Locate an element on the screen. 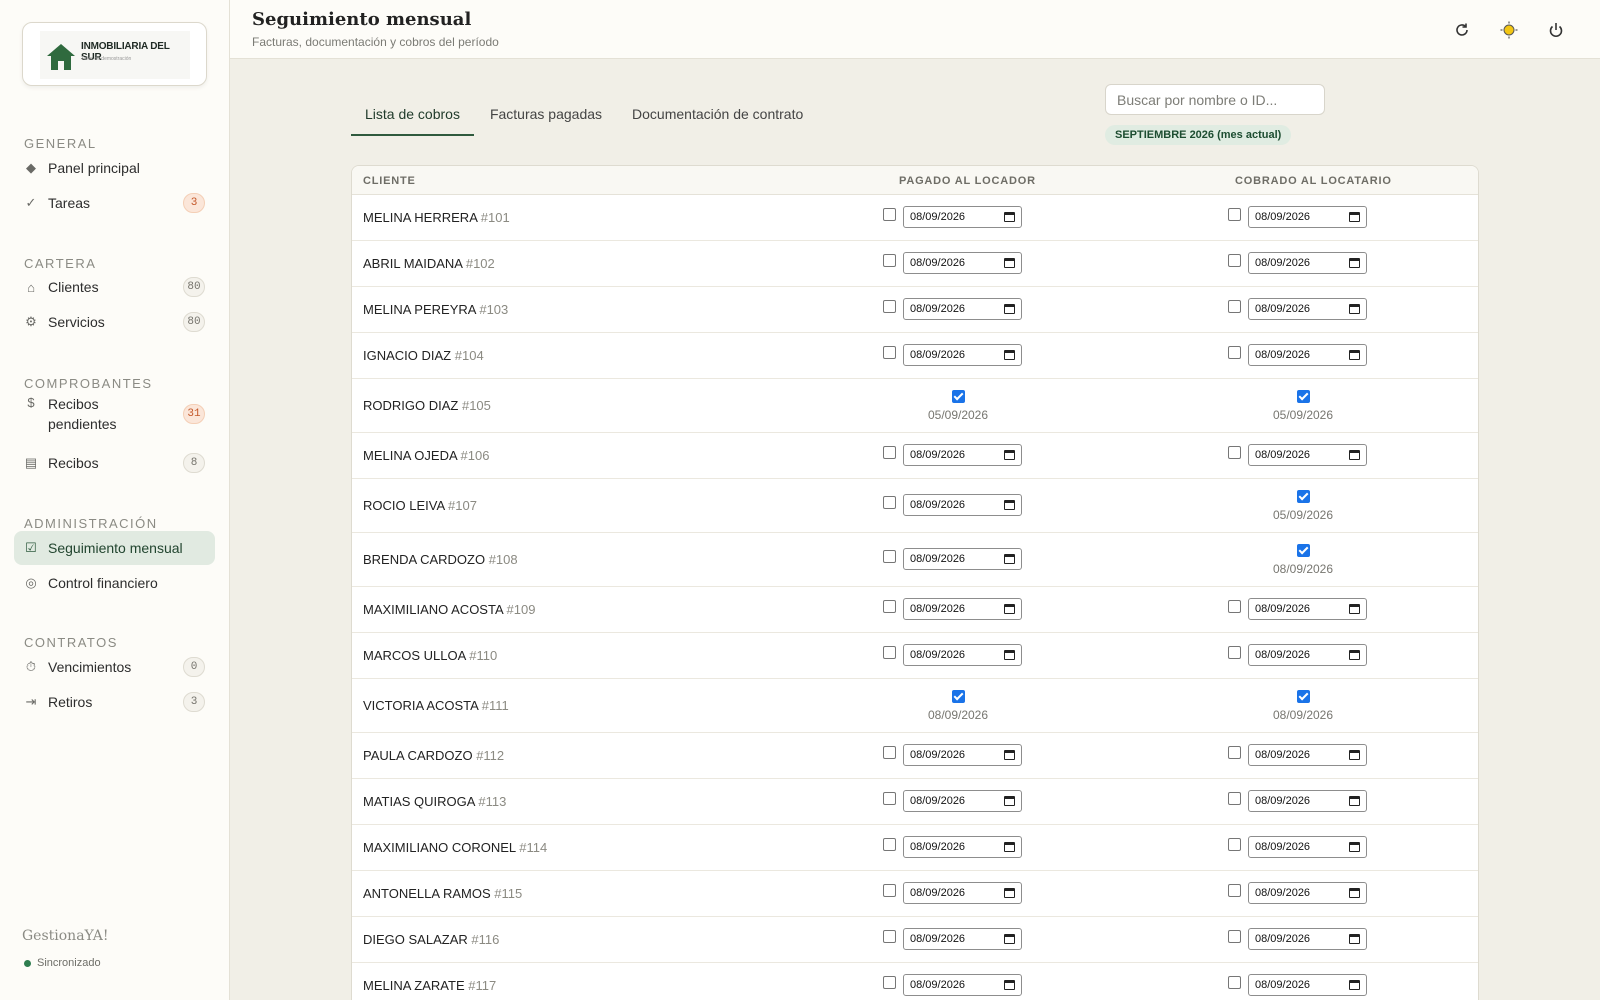  sidebar-item-panel-principal: ◆ Panel principal is located at coordinates (114, 168).